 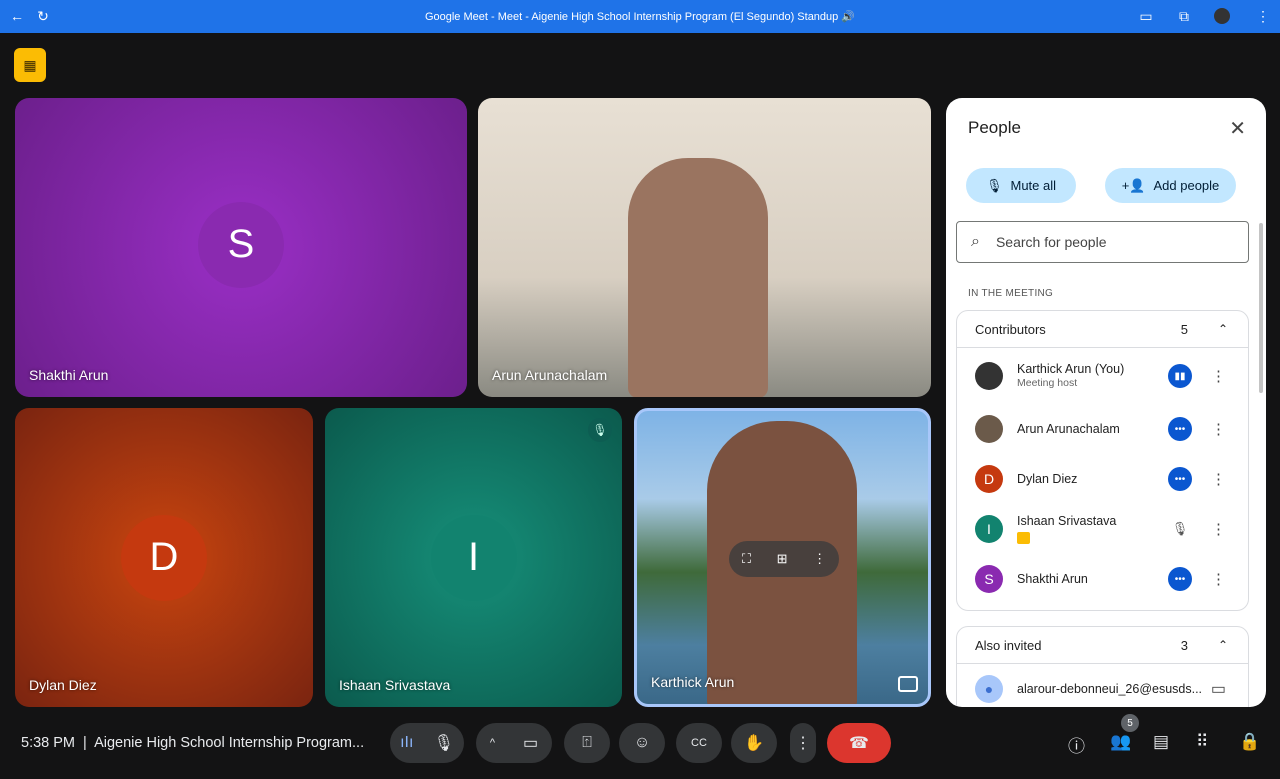 What do you see at coordinates (1237, 128) in the screenshot?
I see `close-icon: ✕` at bounding box center [1237, 128].